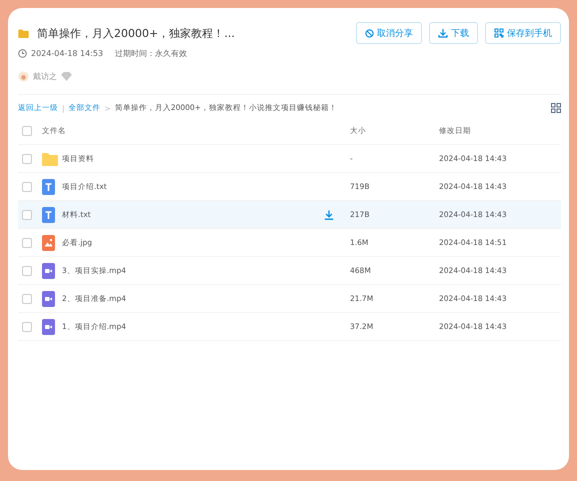 This screenshot has height=481, width=577. I want to click on expiry-text: 过期时间：永久有效, so click(151, 53).